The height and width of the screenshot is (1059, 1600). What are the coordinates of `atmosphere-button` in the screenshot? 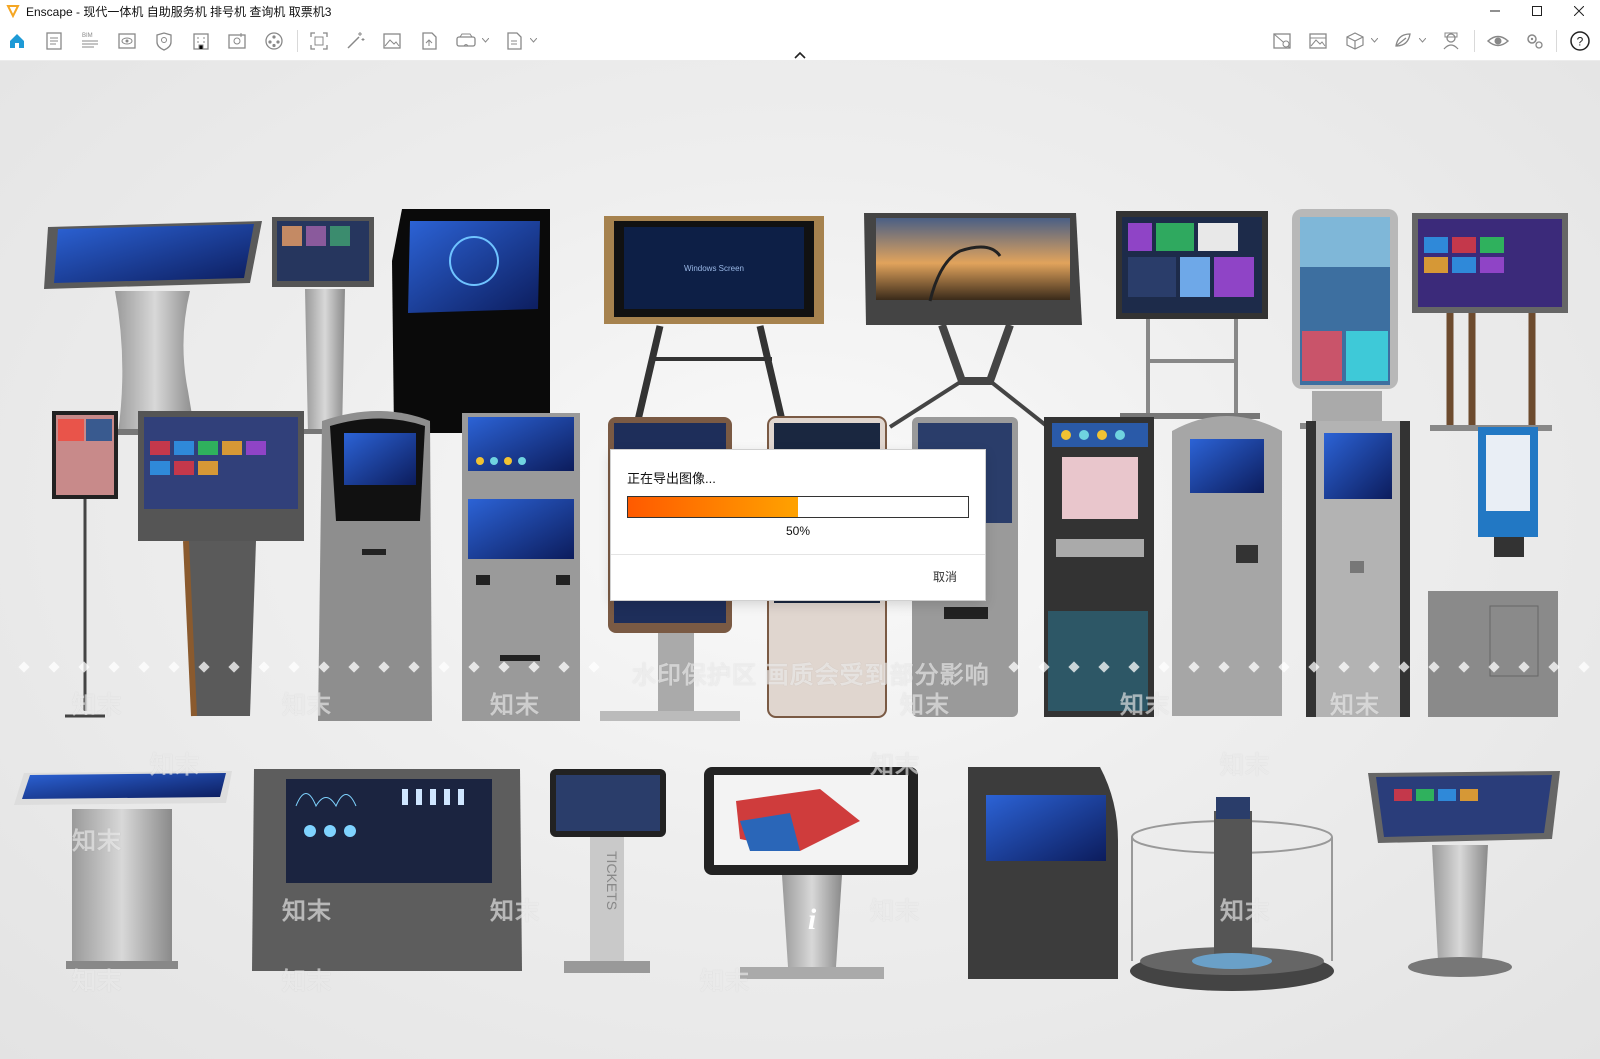 It's located at (1407, 41).